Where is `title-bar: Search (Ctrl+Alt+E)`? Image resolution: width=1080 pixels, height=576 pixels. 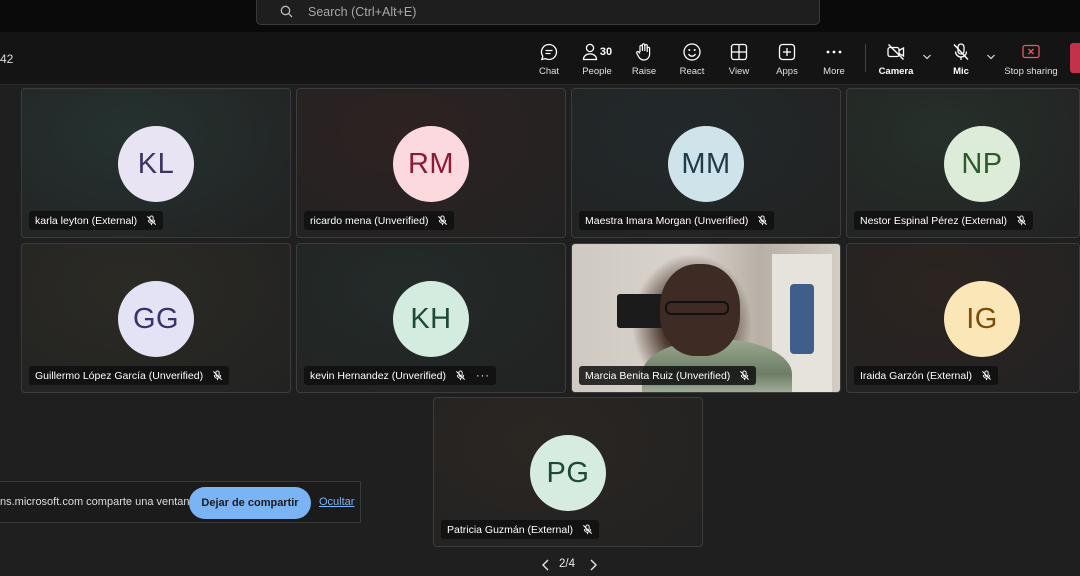 title-bar: Search (Ctrl+Alt+E) is located at coordinates (540, 16).